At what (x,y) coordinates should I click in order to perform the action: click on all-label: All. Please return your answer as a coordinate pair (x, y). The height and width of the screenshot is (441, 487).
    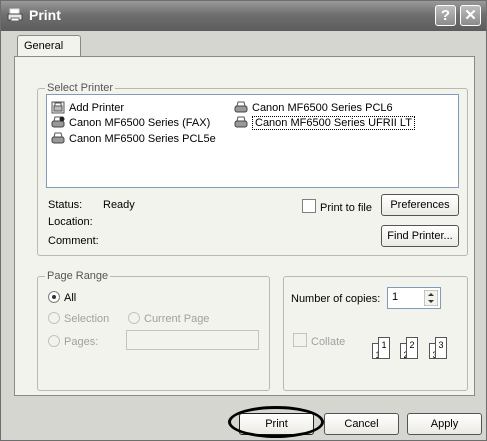
    Looking at the image, I should click on (70, 298).